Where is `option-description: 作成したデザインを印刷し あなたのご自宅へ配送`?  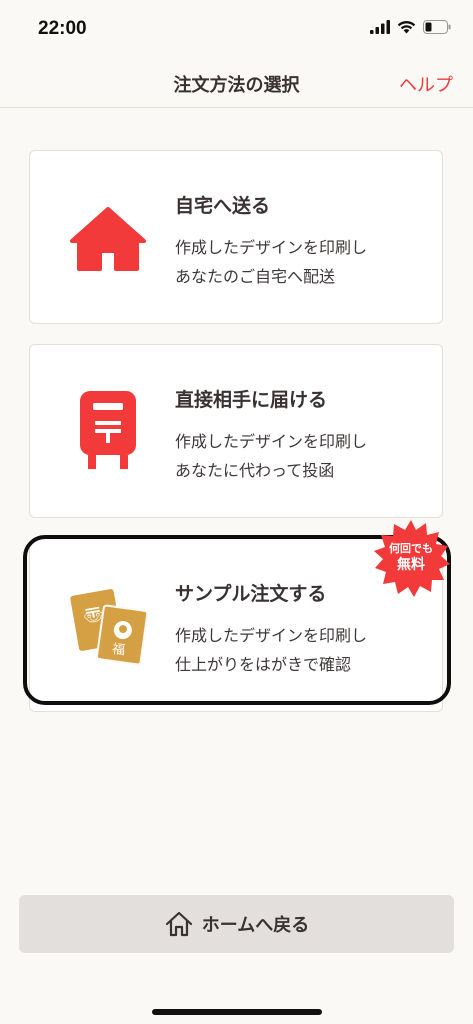 option-description: 作成したデザインを印刷し あなたのご自宅へ配送 is located at coordinates (305, 262).